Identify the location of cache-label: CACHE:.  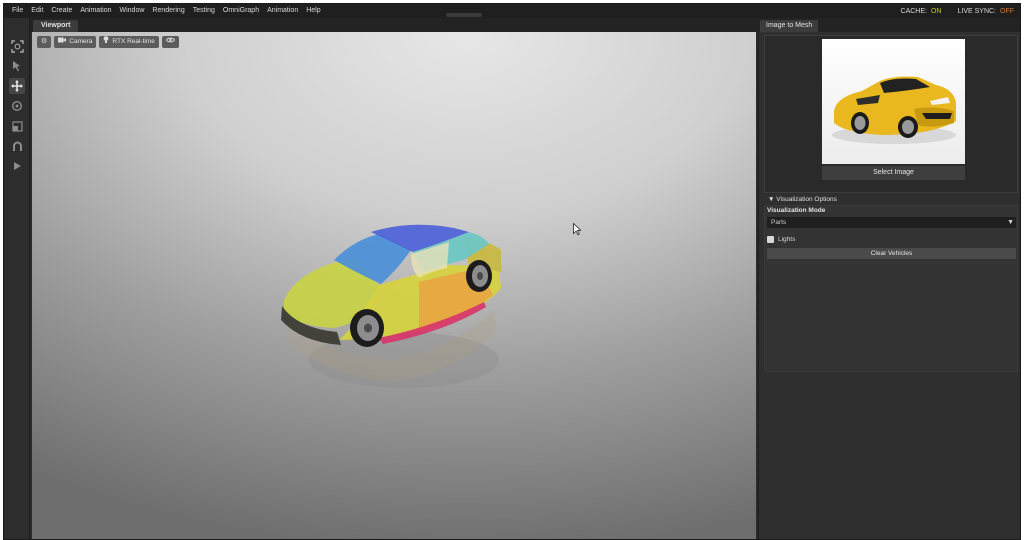
(913, 11).